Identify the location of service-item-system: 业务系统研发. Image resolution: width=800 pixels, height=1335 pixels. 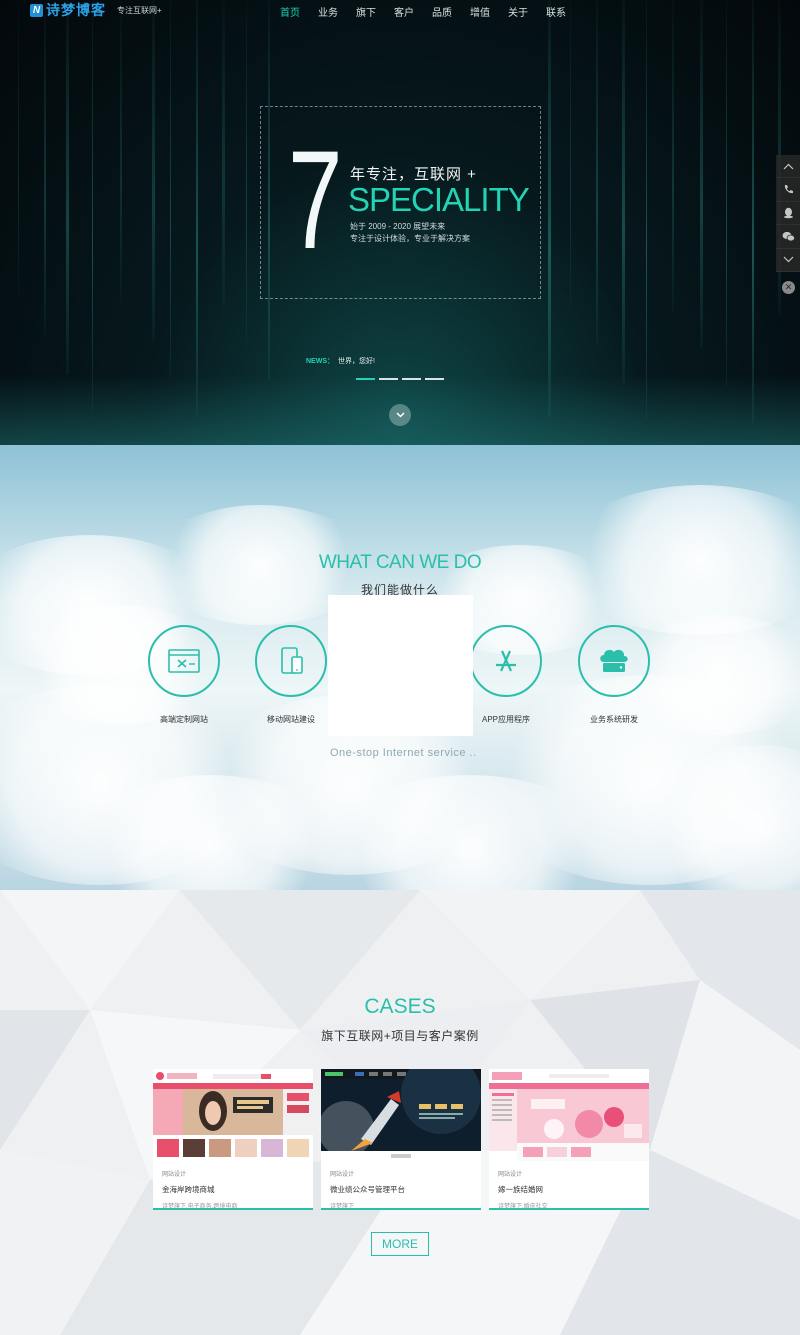
(614, 675).